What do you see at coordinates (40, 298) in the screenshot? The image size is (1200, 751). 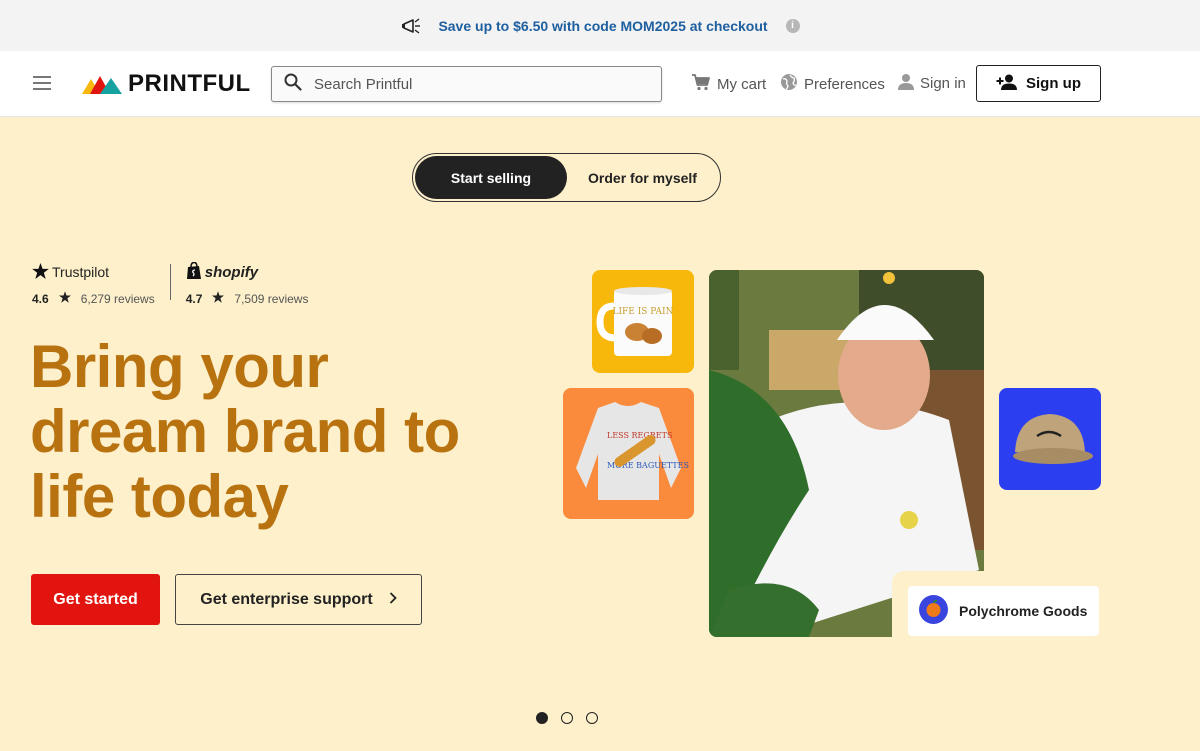 I see `trustpilot-score: 4.6` at bounding box center [40, 298].